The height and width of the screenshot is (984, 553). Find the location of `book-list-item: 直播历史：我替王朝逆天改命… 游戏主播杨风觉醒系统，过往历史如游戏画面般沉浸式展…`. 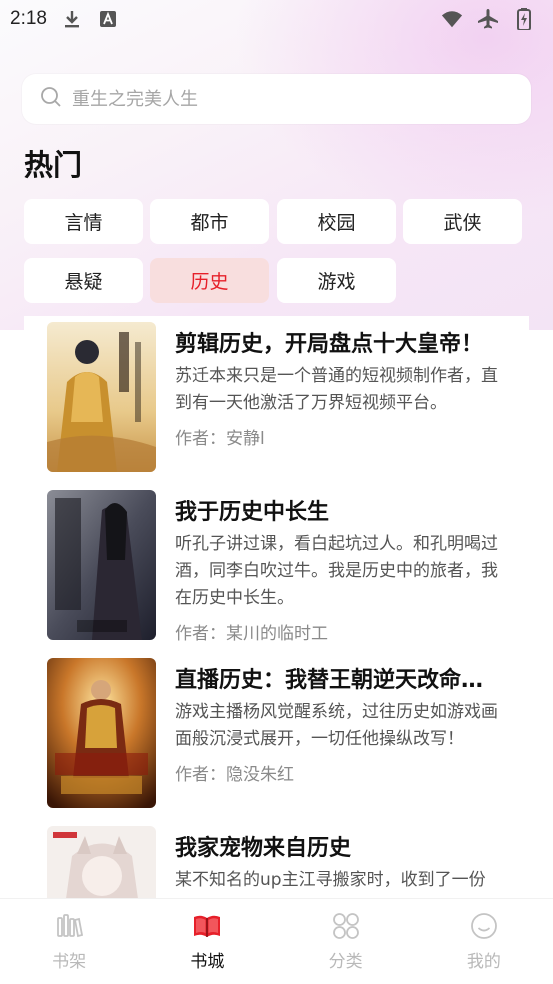

book-list-item: 直播历史：我替王朝逆天改命… 游戏主播杨风觉醒系统，过往历史如游戏画面般沉浸式展… is located at coordinates (276, 730).